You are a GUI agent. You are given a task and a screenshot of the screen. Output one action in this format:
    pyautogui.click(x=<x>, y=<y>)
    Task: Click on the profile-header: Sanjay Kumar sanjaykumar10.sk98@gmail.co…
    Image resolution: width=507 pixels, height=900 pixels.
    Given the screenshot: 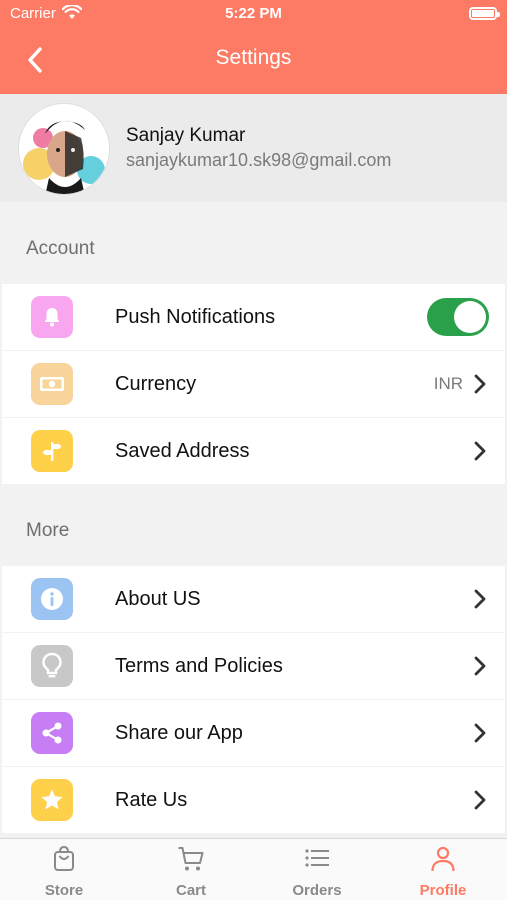 What is the action you would take?
    pyautogui.click(x=253, y=148)
    